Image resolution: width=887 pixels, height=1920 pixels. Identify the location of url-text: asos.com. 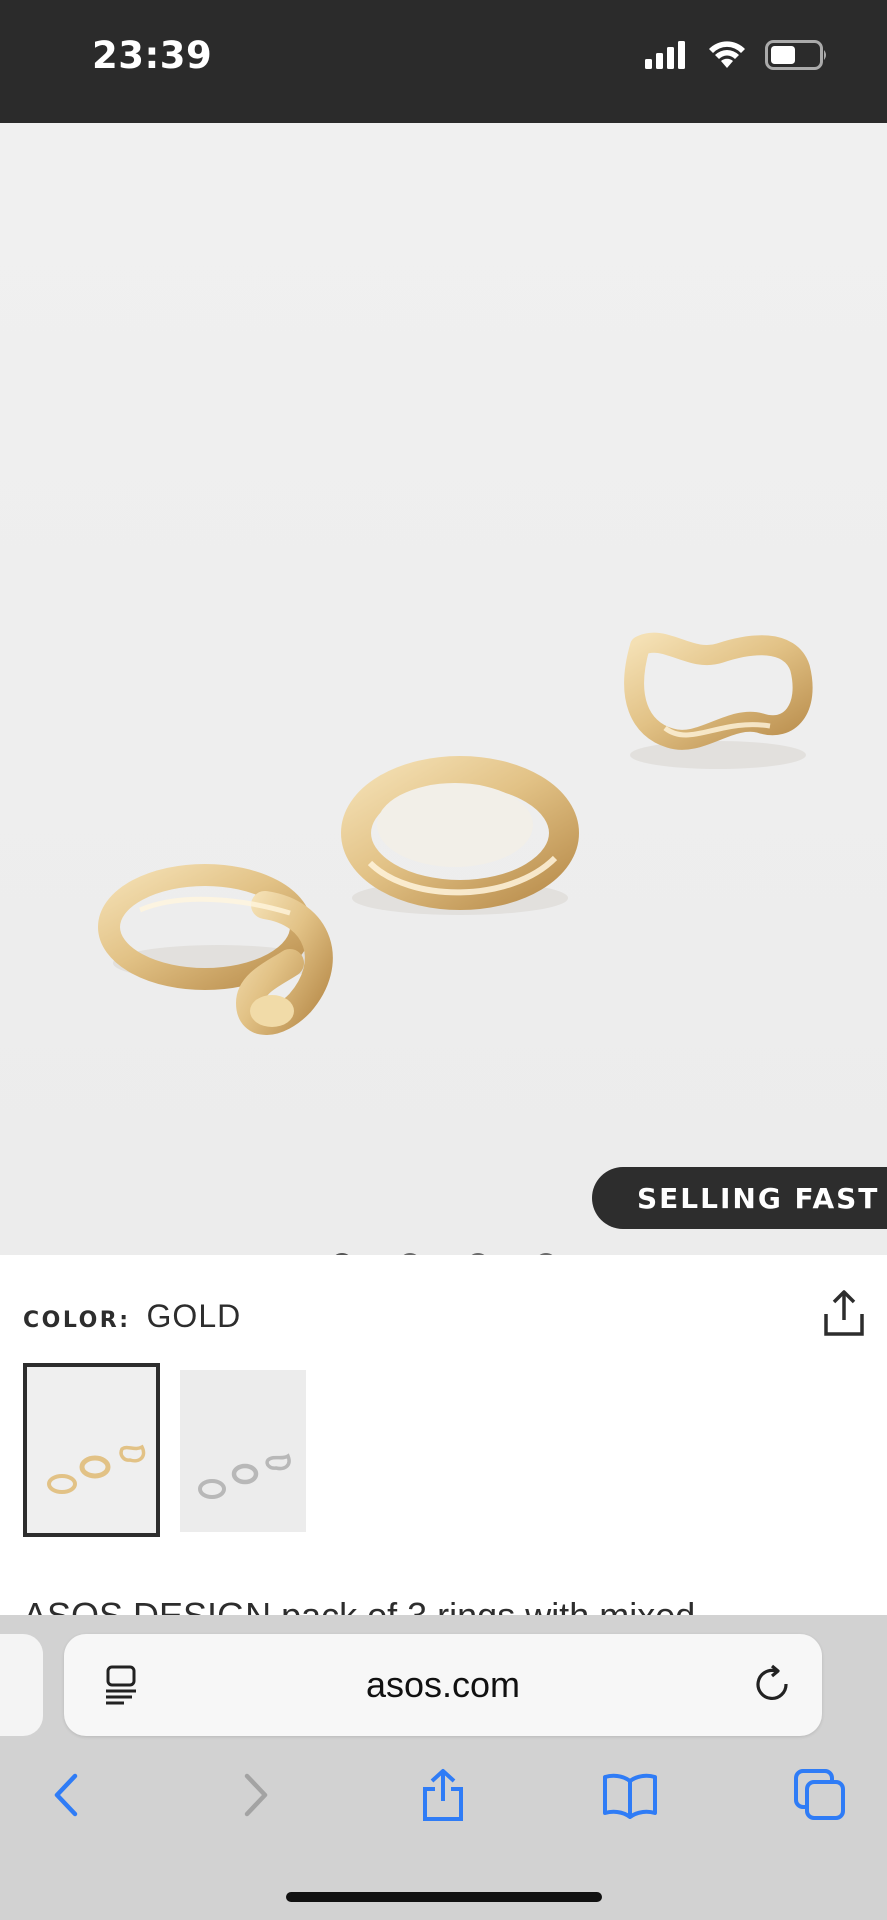
(443, 1684).